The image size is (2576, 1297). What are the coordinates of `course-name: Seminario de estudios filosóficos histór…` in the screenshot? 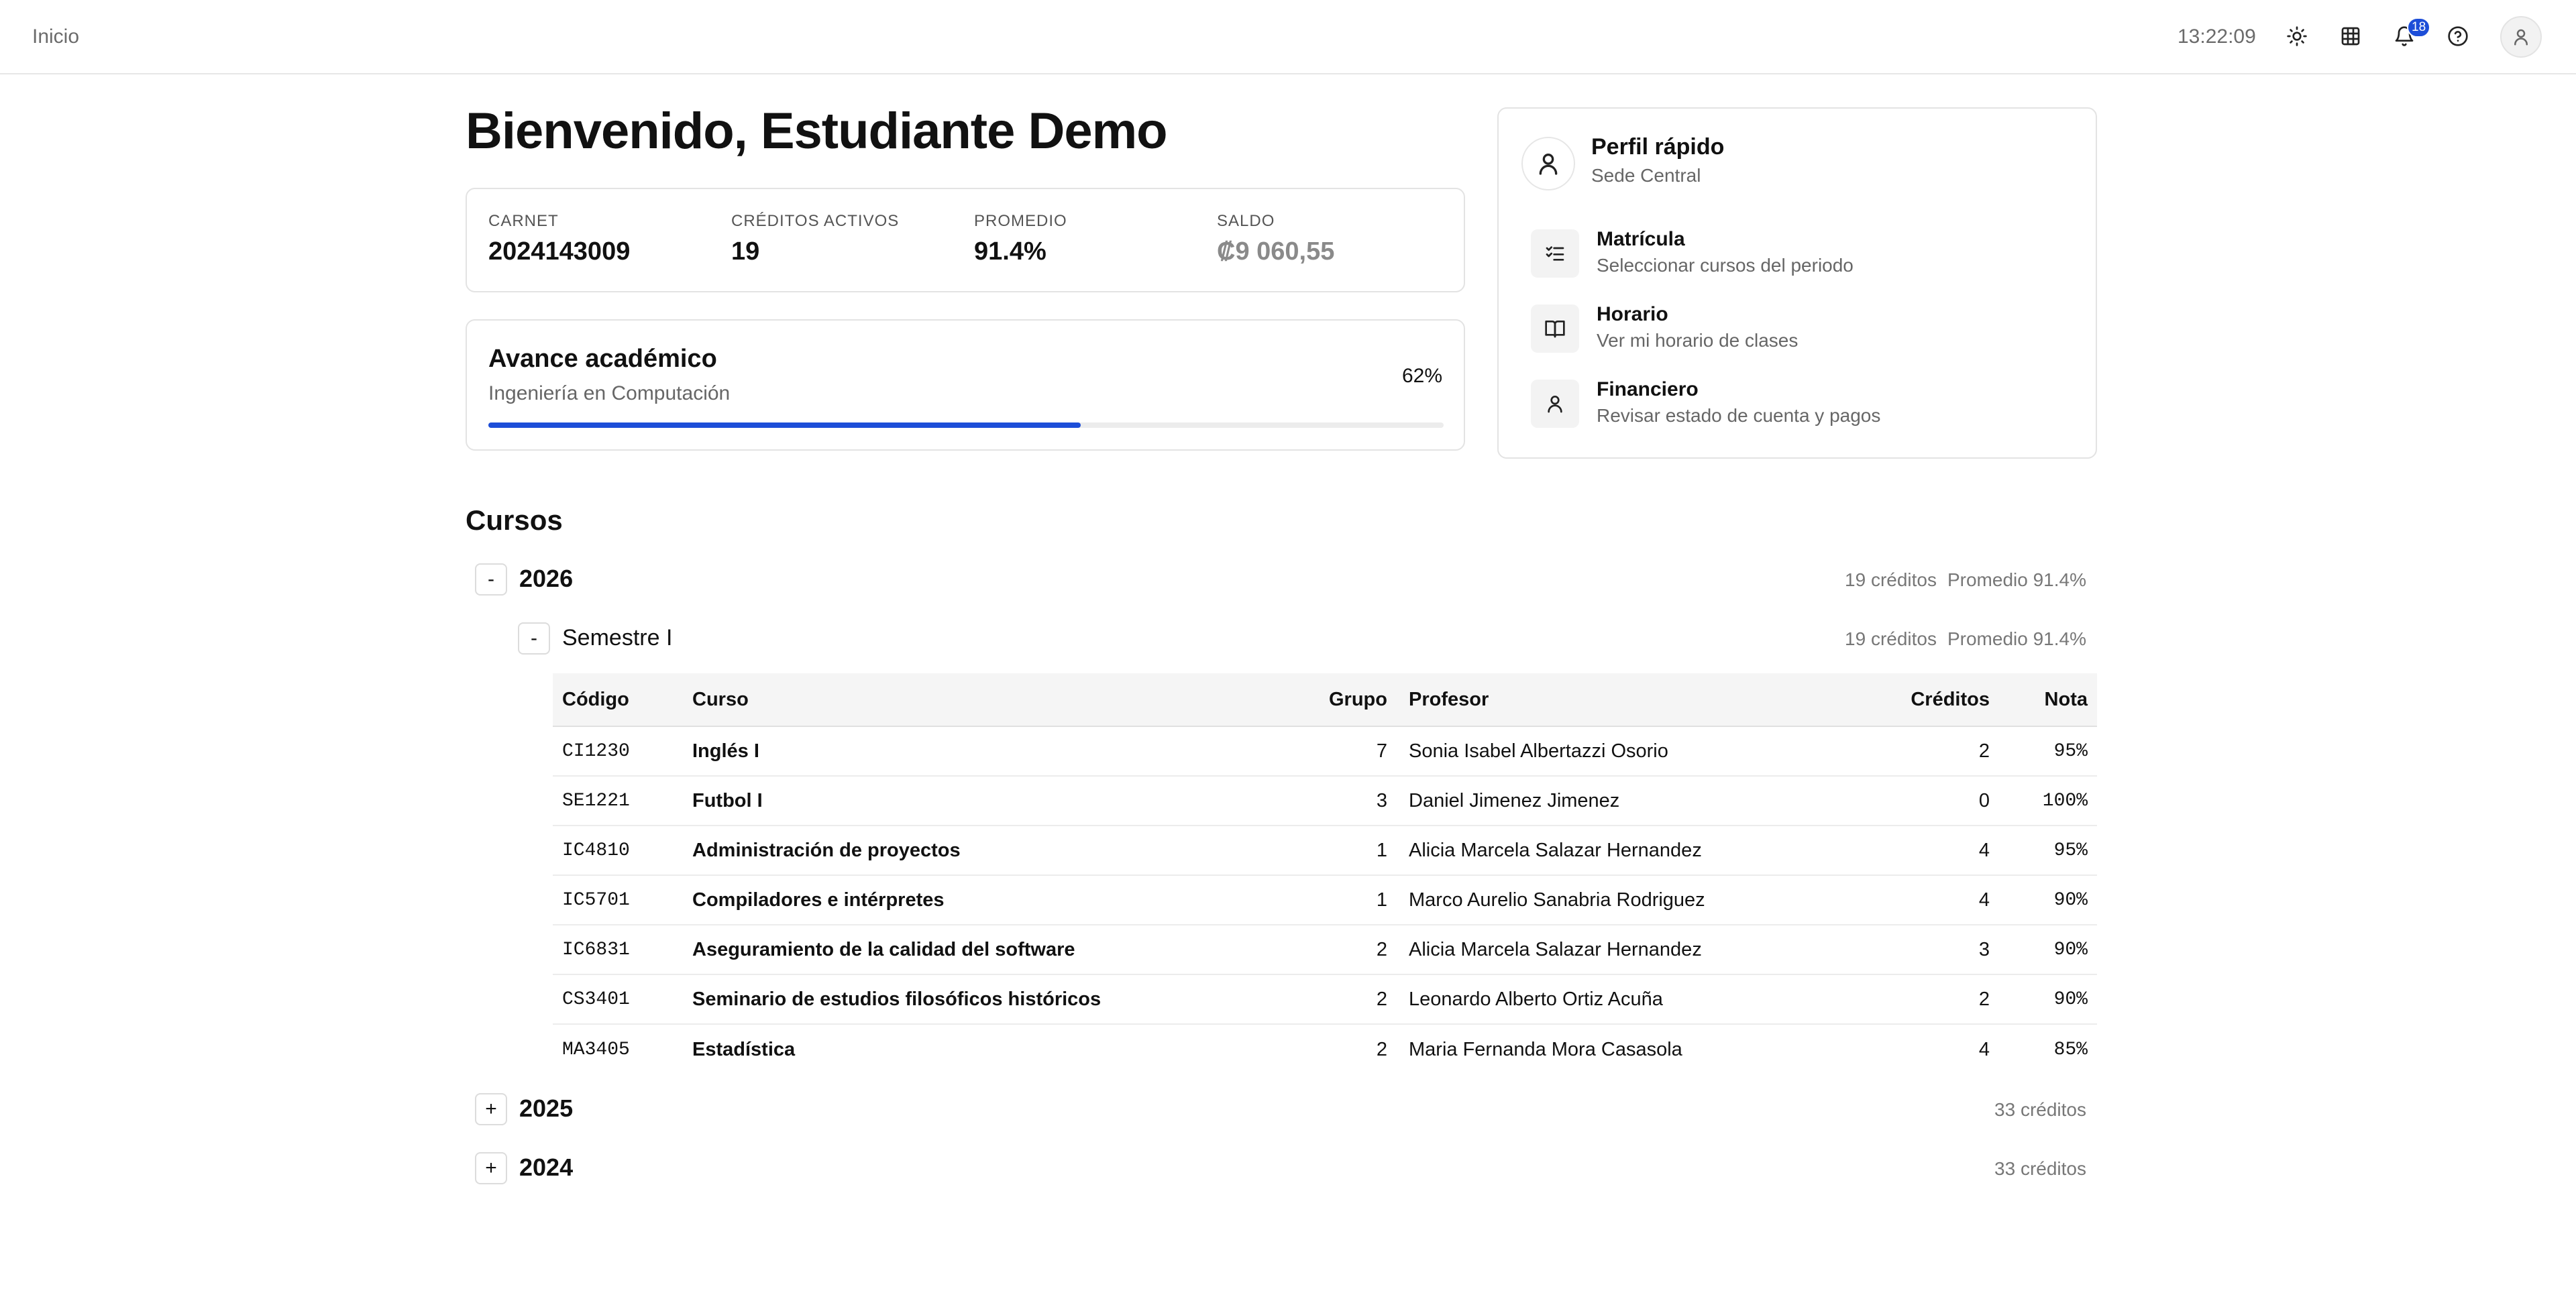 It's located at (897, 999).